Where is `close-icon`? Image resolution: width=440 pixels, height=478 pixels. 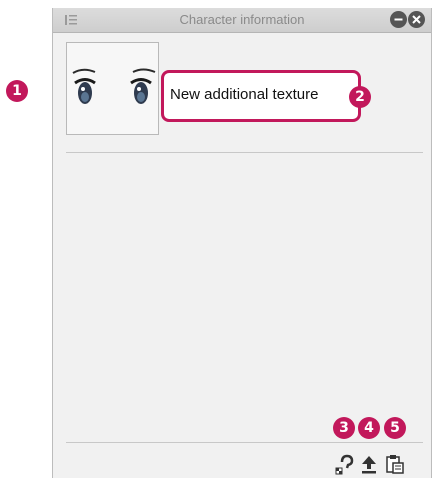
close-icon is located at coordinates (416, 19).